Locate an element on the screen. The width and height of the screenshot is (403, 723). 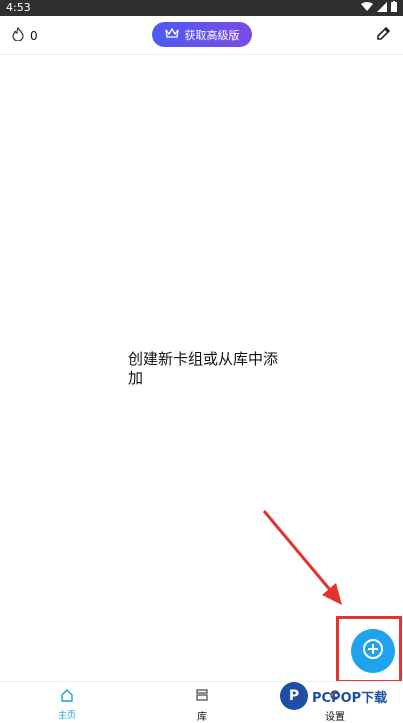
annotation-arrow is located at coordinates (302, 557).